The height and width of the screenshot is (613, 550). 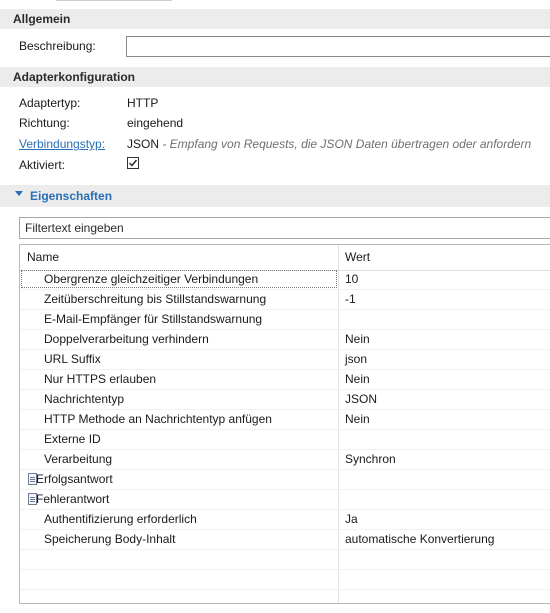 What do you see at coordinates (158, 419) in the screenshot?
I see `property-name: HTTP Methode an Nachrichtentyp anfügen` at bounding box center [158, 419].